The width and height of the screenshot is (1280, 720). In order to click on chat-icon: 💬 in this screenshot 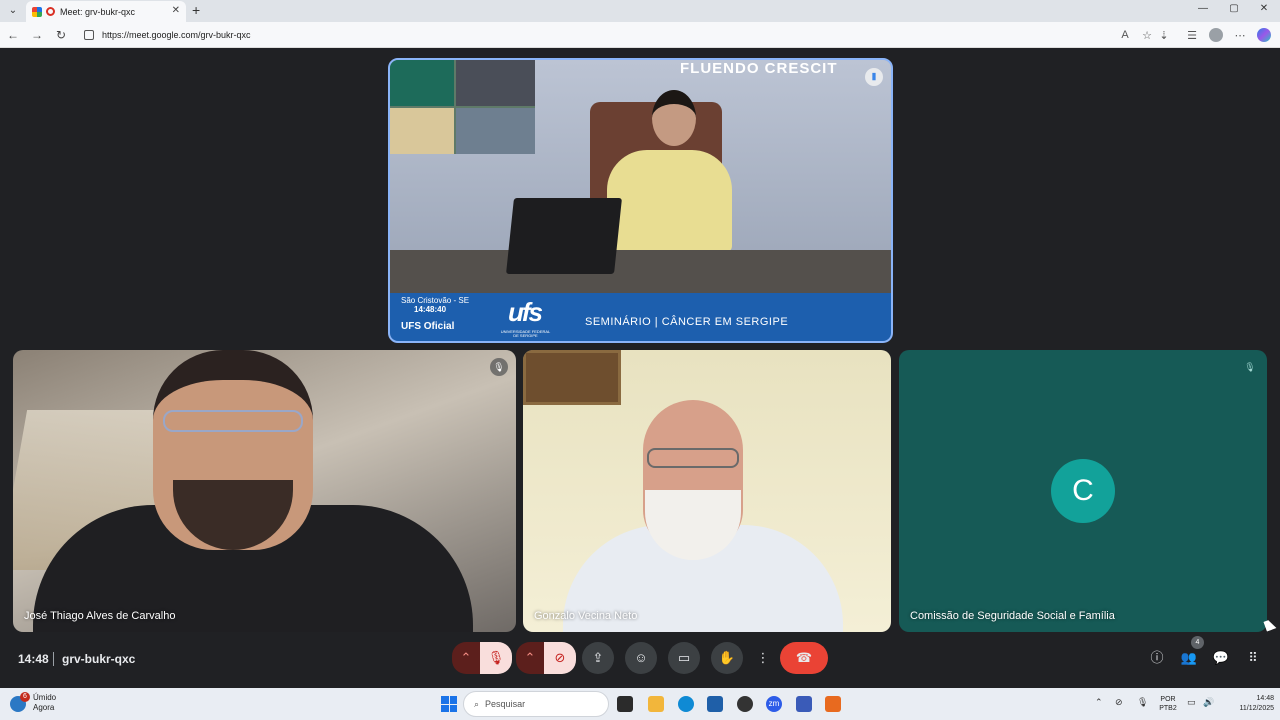, I will do `click(1221, 658)`.